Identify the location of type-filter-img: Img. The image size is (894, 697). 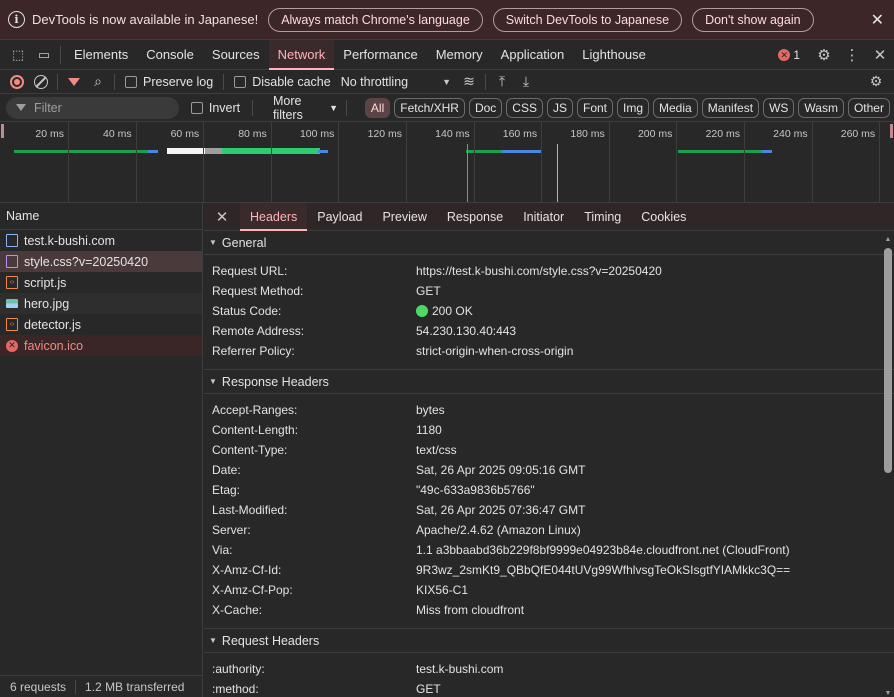
(633, 107).